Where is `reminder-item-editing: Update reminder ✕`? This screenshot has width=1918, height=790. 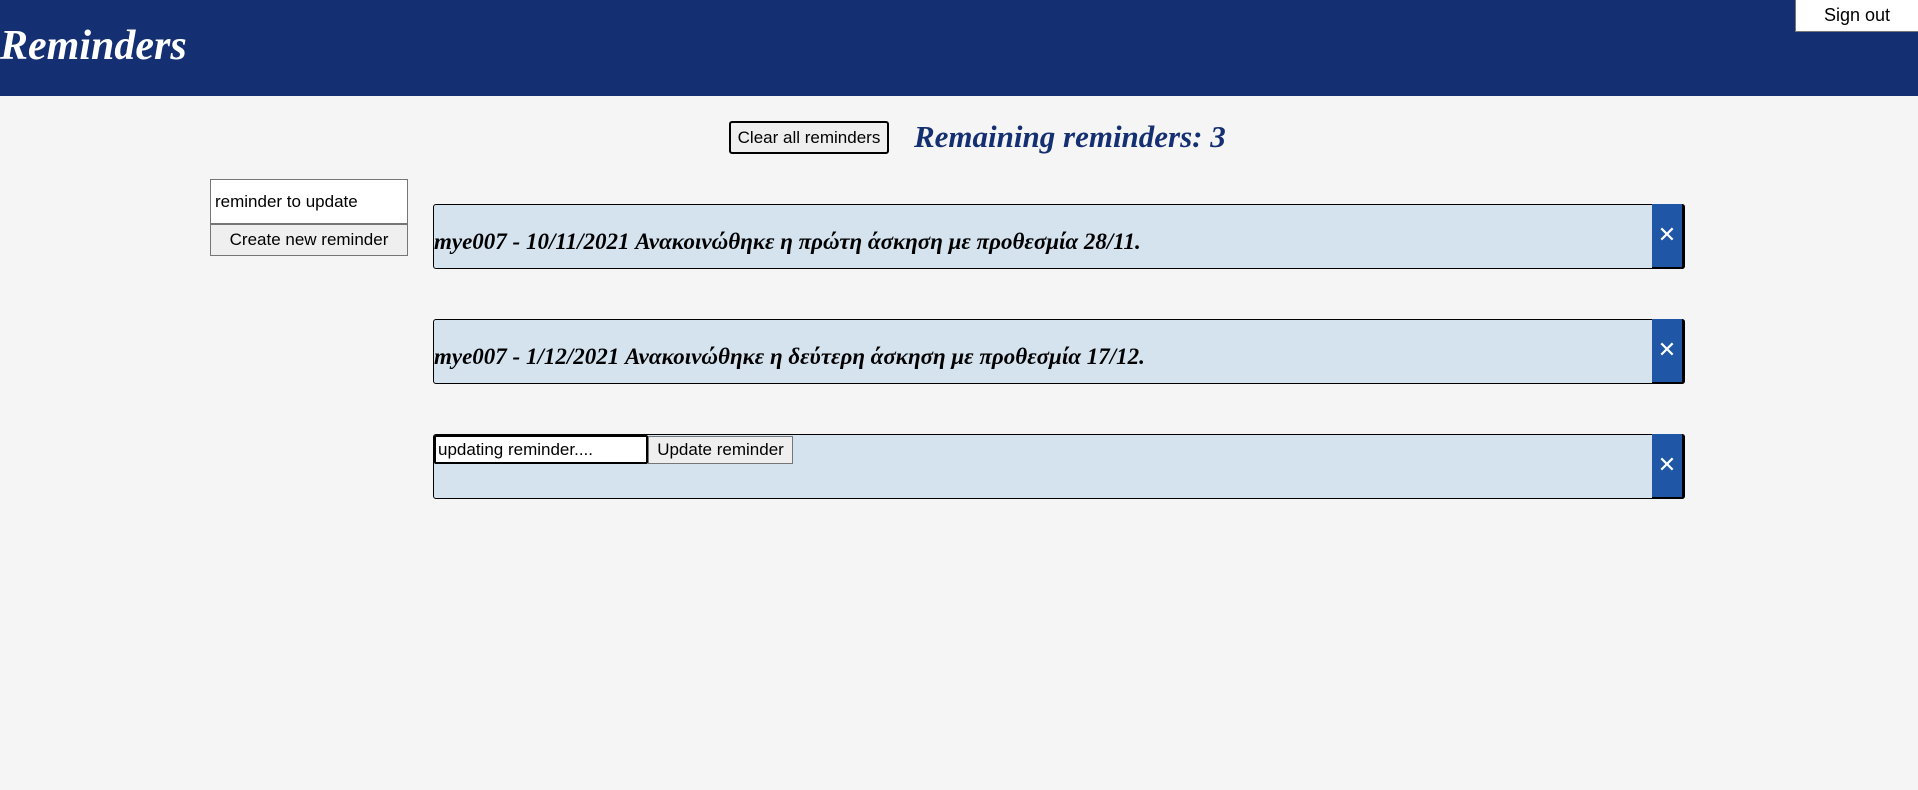 reminder-item-editing: Update reminder ✕ is located at coordinates (1059, 466).